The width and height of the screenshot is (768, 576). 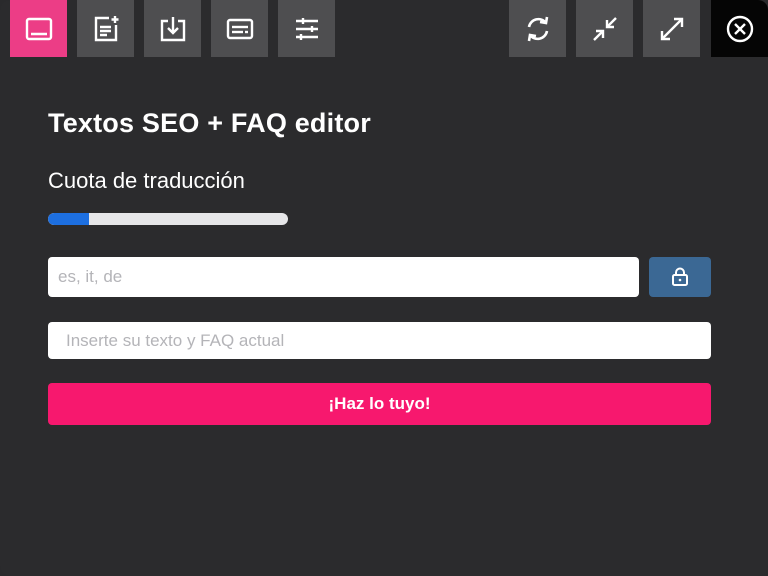 I want to click on refresh-button, so click(x=537, y=28).